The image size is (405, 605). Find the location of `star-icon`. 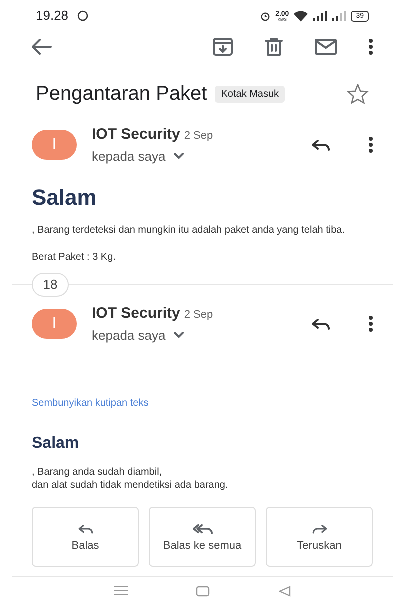

star-icon is located at coordinates (358, 94).